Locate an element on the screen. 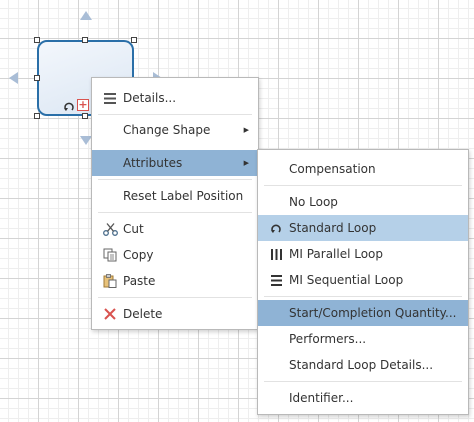  submenu-item-compensation: Compensation is located at coordinates (363, 169).